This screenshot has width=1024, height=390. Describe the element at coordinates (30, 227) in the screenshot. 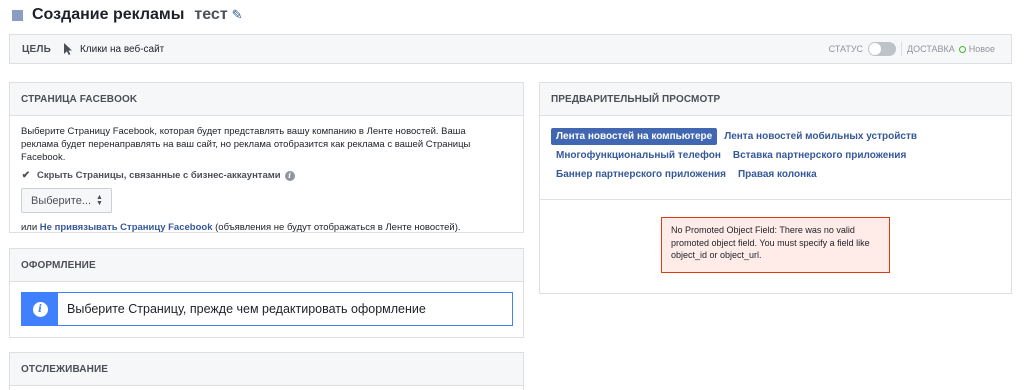

I see `unlink-prefix: или` at that location.